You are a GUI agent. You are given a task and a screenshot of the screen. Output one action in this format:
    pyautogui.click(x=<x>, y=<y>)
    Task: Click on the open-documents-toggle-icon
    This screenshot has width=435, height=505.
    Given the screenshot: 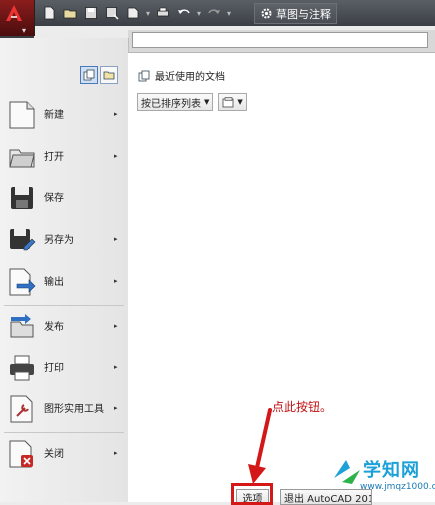 What is the action you would take?
    pyautogui.click(x=109, y=75)
    